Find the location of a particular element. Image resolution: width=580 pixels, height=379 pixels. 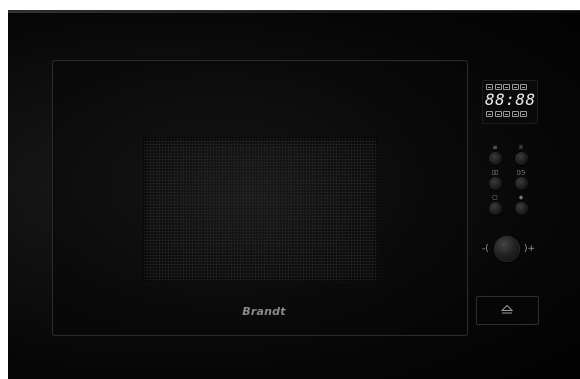

eject-icon is located at coordinates (507, 309).